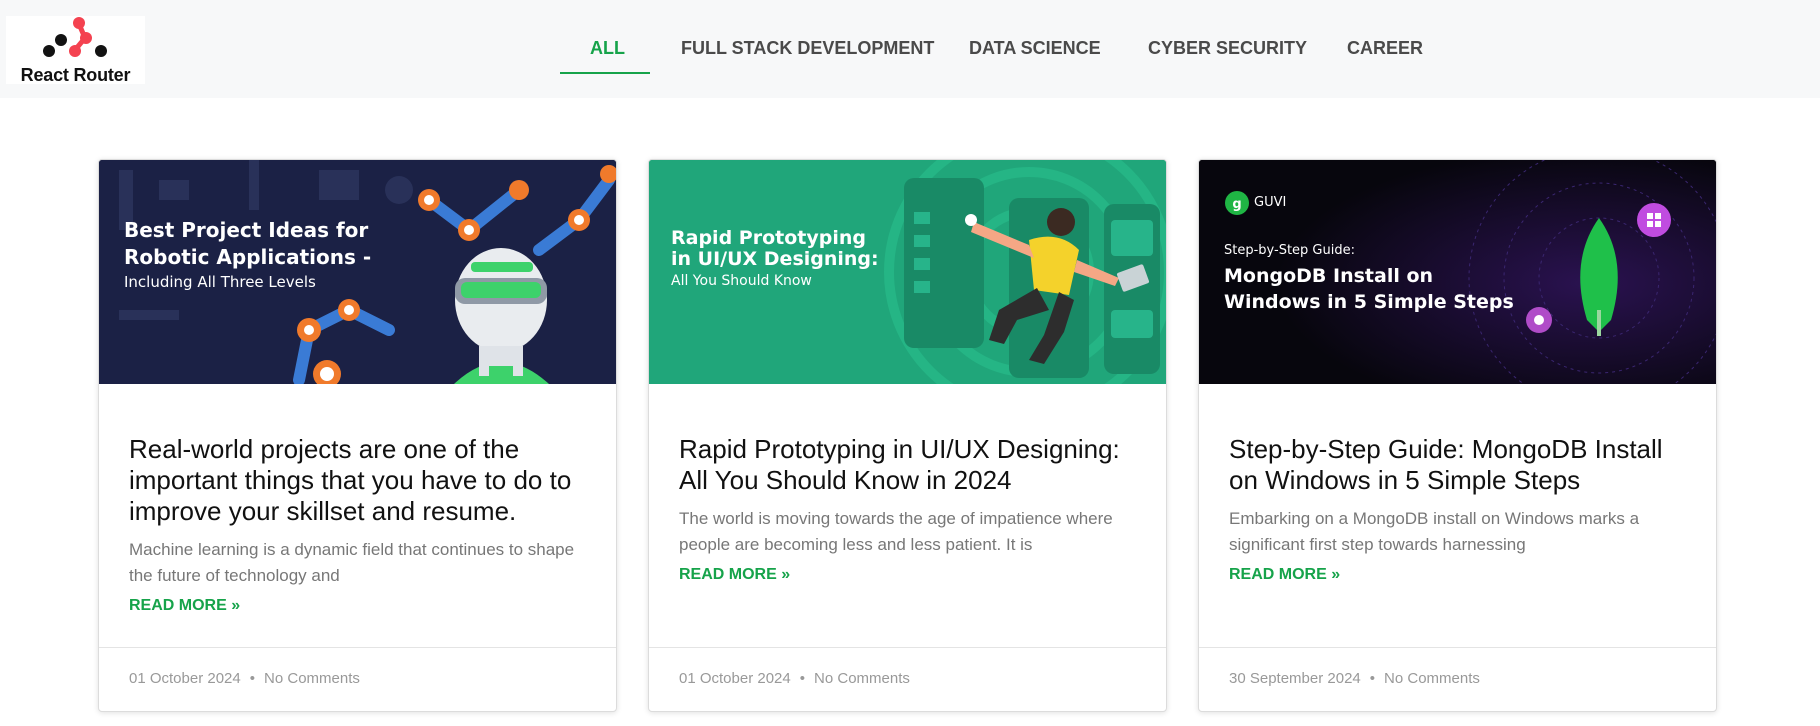 The image size is (1820, 726). What do you see at coordinates (1236, 204) in the screenshot?
I see `svg-text: g` at bounding box center [1236, 204].